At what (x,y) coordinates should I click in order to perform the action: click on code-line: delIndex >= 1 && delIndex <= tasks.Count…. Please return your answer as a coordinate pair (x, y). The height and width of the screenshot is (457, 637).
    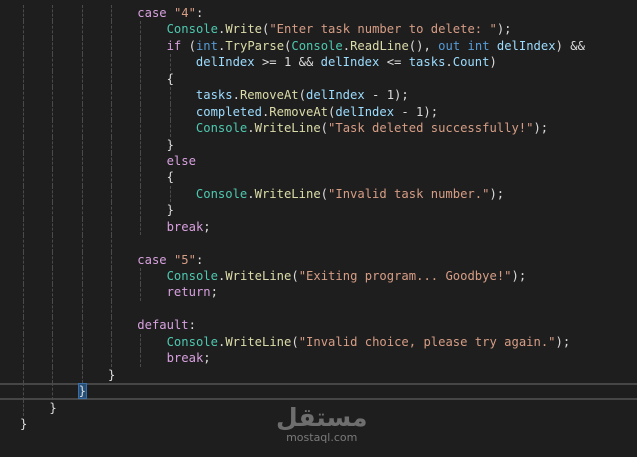
    Looking at the image, I should click on (318, 62).